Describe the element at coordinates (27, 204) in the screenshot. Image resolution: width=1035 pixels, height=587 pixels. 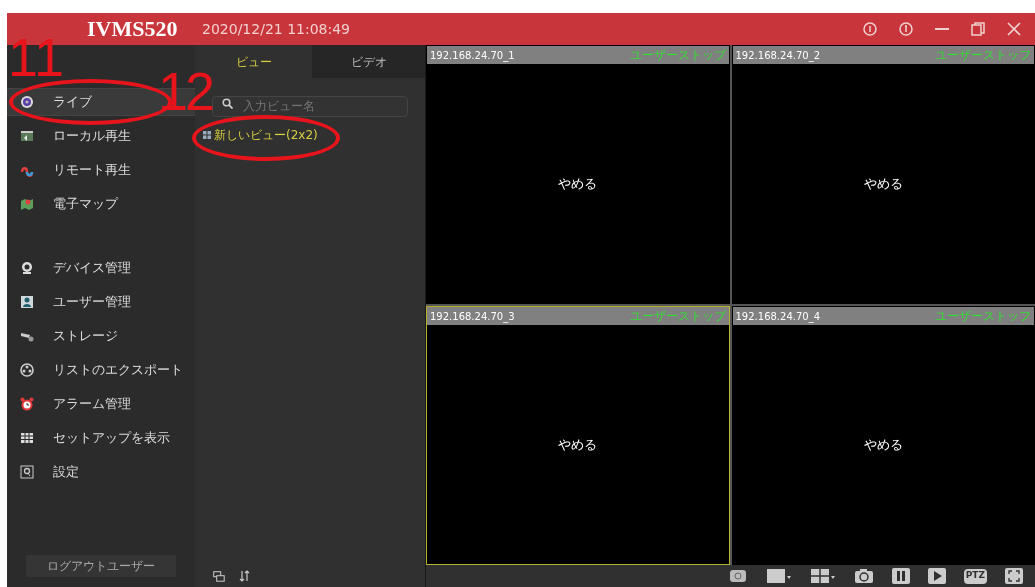
I see `map-icon` at that location.